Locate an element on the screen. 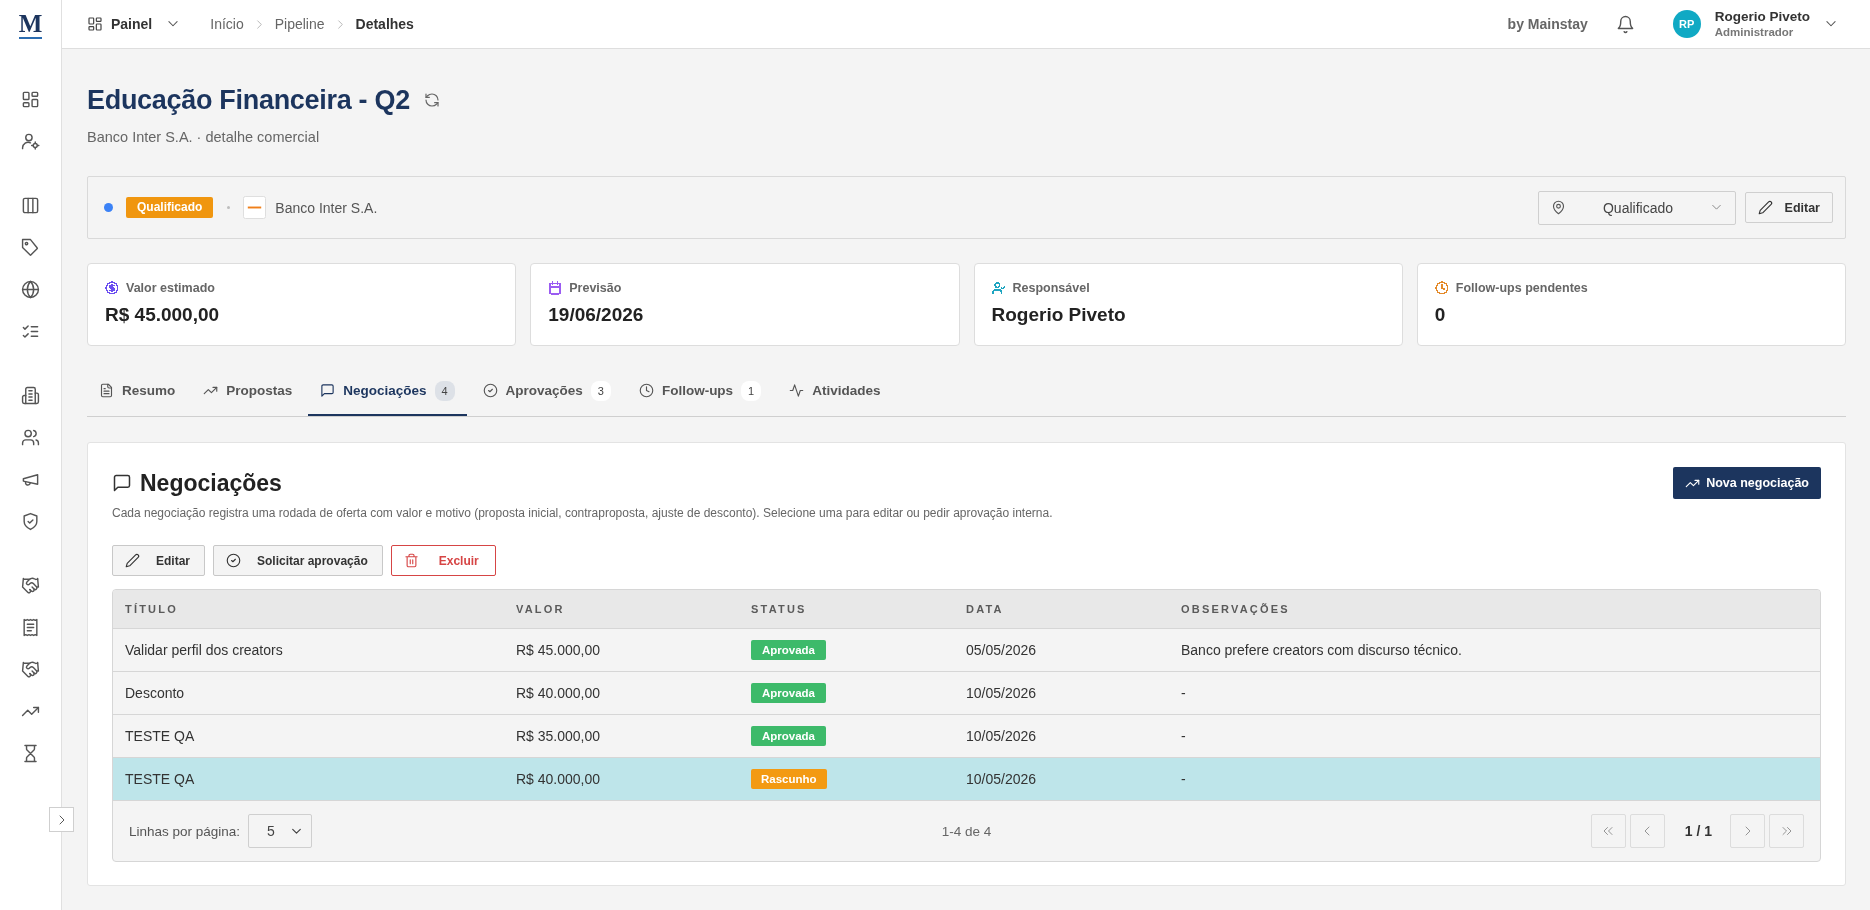 The height and width of the screenshot is (910, 1870). status-badge: Rascunho is located at coordinates (789, 779).